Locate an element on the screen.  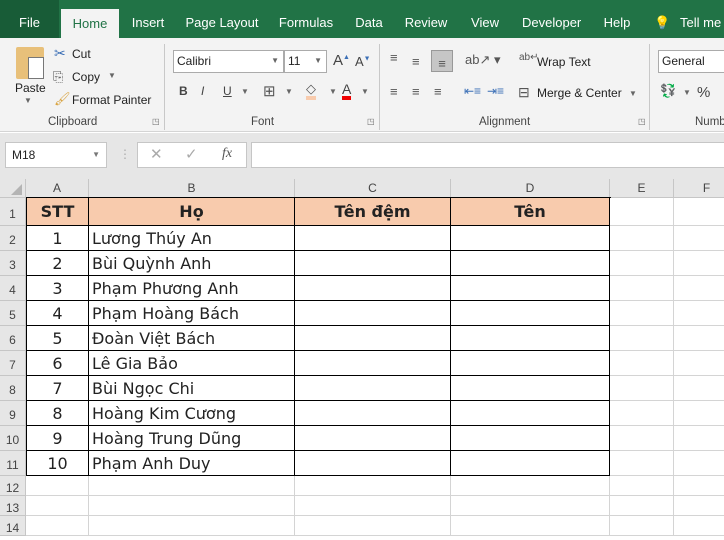
cancel-icon: ✕ is located at coordinates (156, 155).